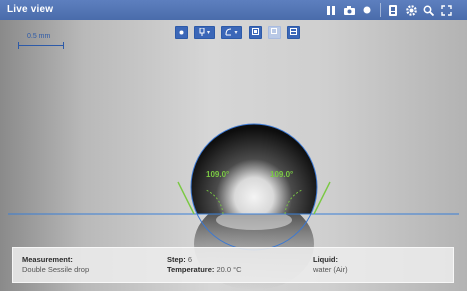 The height and width of the screenshot is (291, 467). What do you see at coordinates (281, 174) in the screenshot?
I see `right-contact-angle: 109.0°` at bounding box center [281, 174].